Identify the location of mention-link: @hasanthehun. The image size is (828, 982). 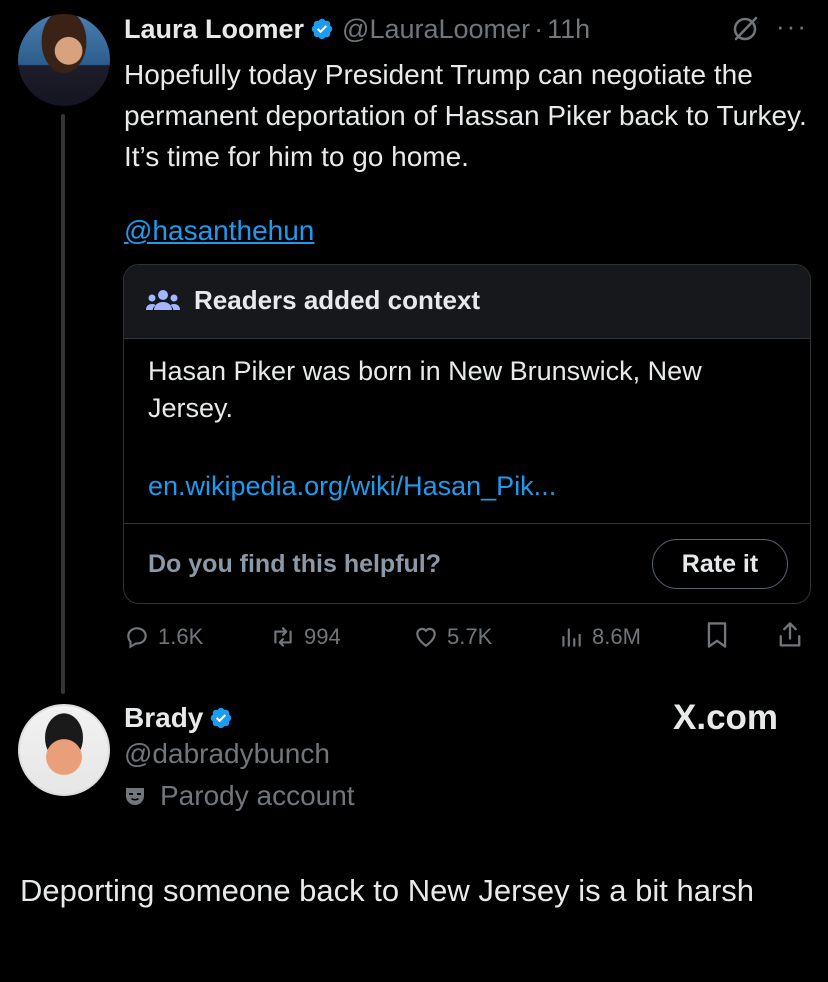
(219, 230).